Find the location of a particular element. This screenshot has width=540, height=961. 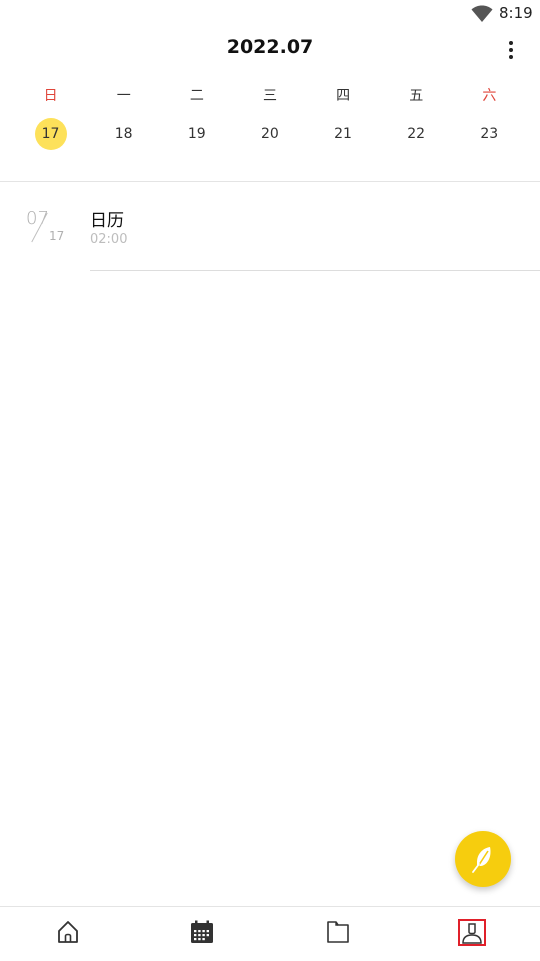

weekday-monday: 一 is located at coordinates (123, 96).